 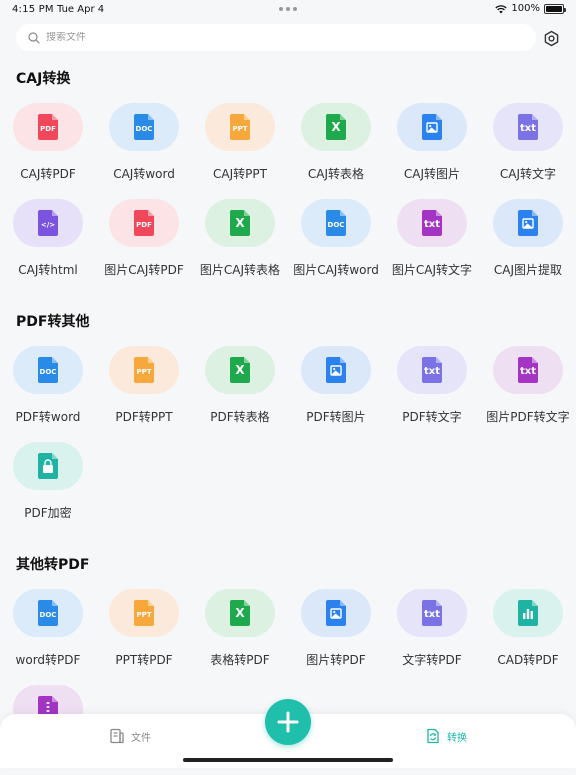 I want to click on tool-item: txt 图片PDF转文字, so click(x=528, y=391).